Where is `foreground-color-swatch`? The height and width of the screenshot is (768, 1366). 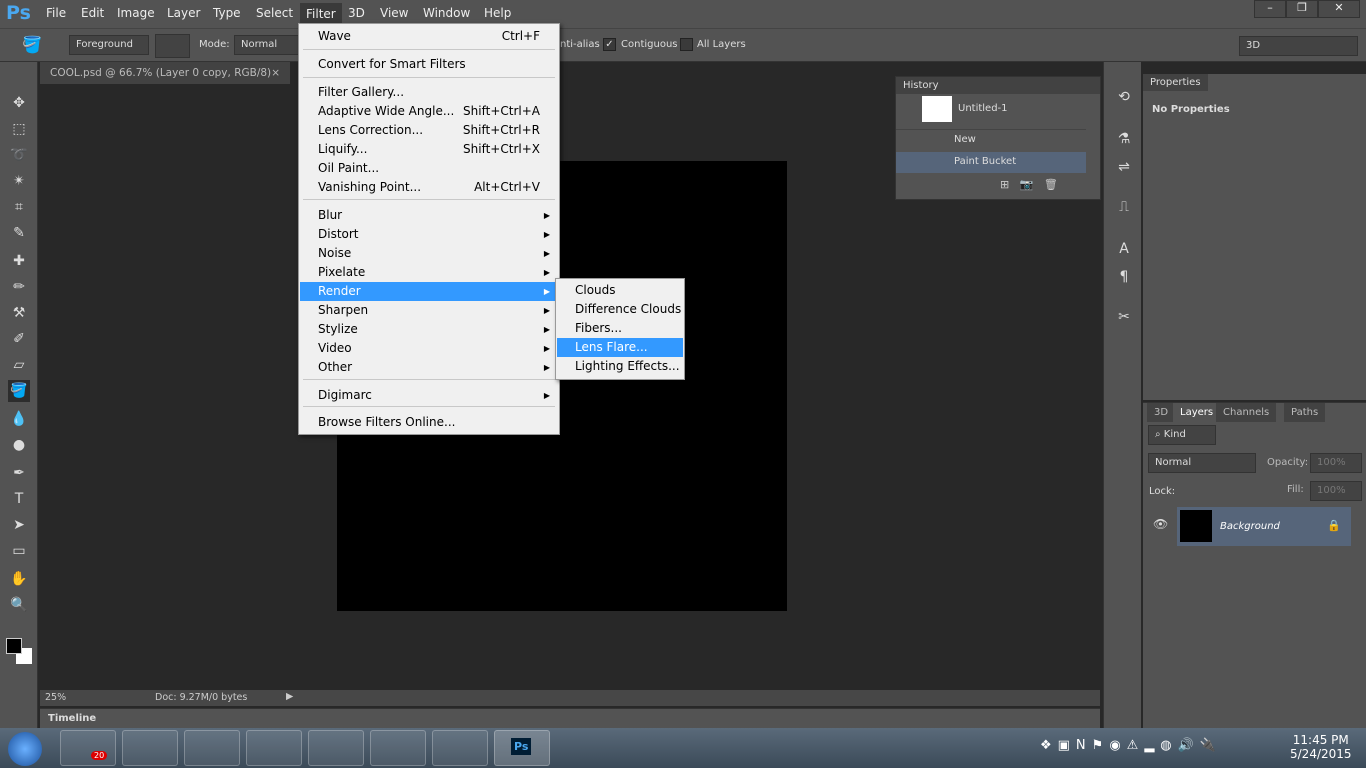
foreground-color-swatch is located at coordinates (14, 646).